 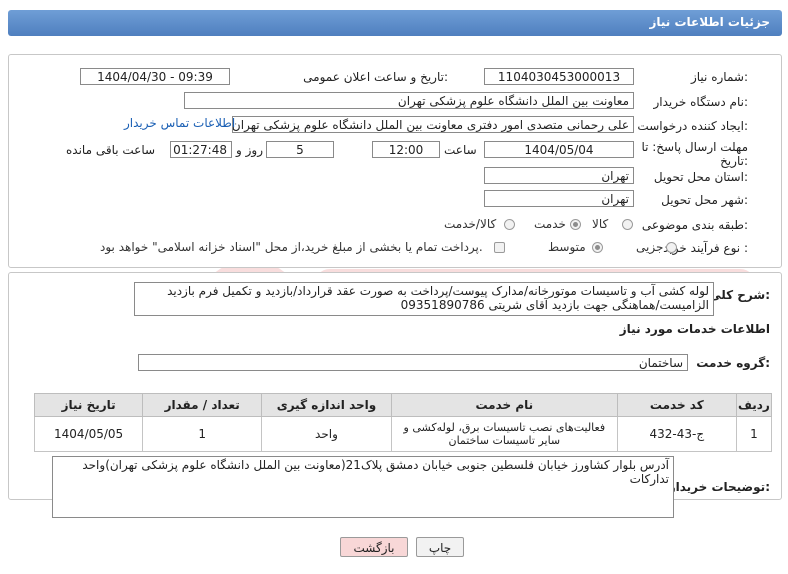 What do you see at coordinates (701, 102) in the screenshot?
I see `buyer-org-label: نام دستگاه خریدار:` at bounding box center [701, 102].